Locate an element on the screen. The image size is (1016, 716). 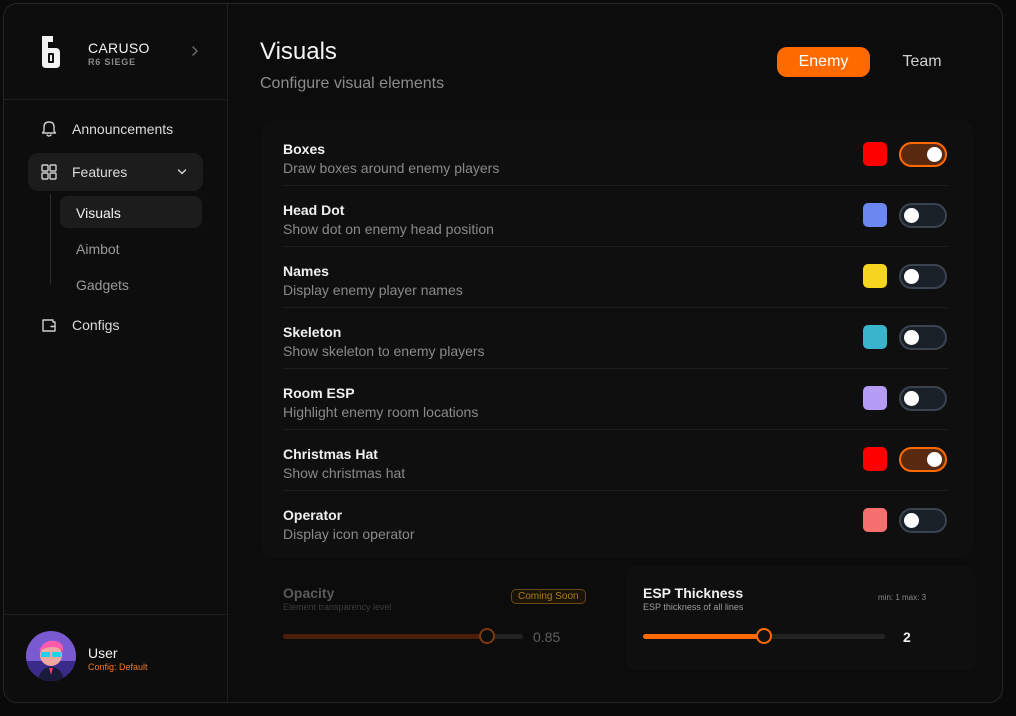
esp-range-label: min: 1 max: 3 is located at coordinates (902, 597).